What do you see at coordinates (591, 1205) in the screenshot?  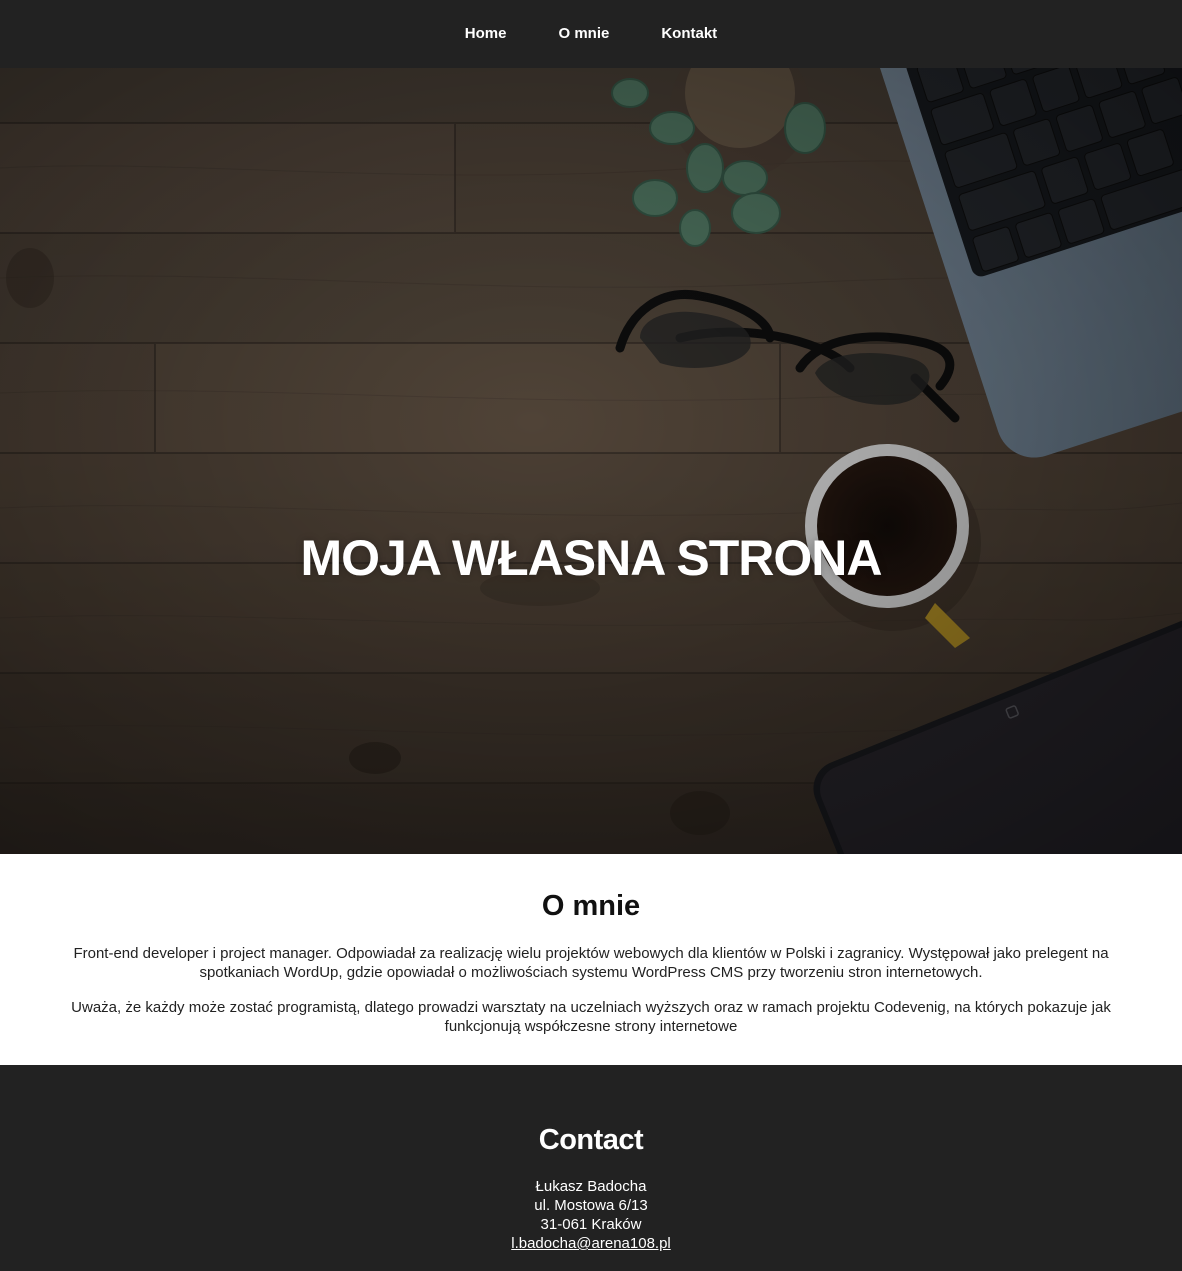 I see `contact-street: ul. Mostowa 6/13` at bounding box center [591, 1205].